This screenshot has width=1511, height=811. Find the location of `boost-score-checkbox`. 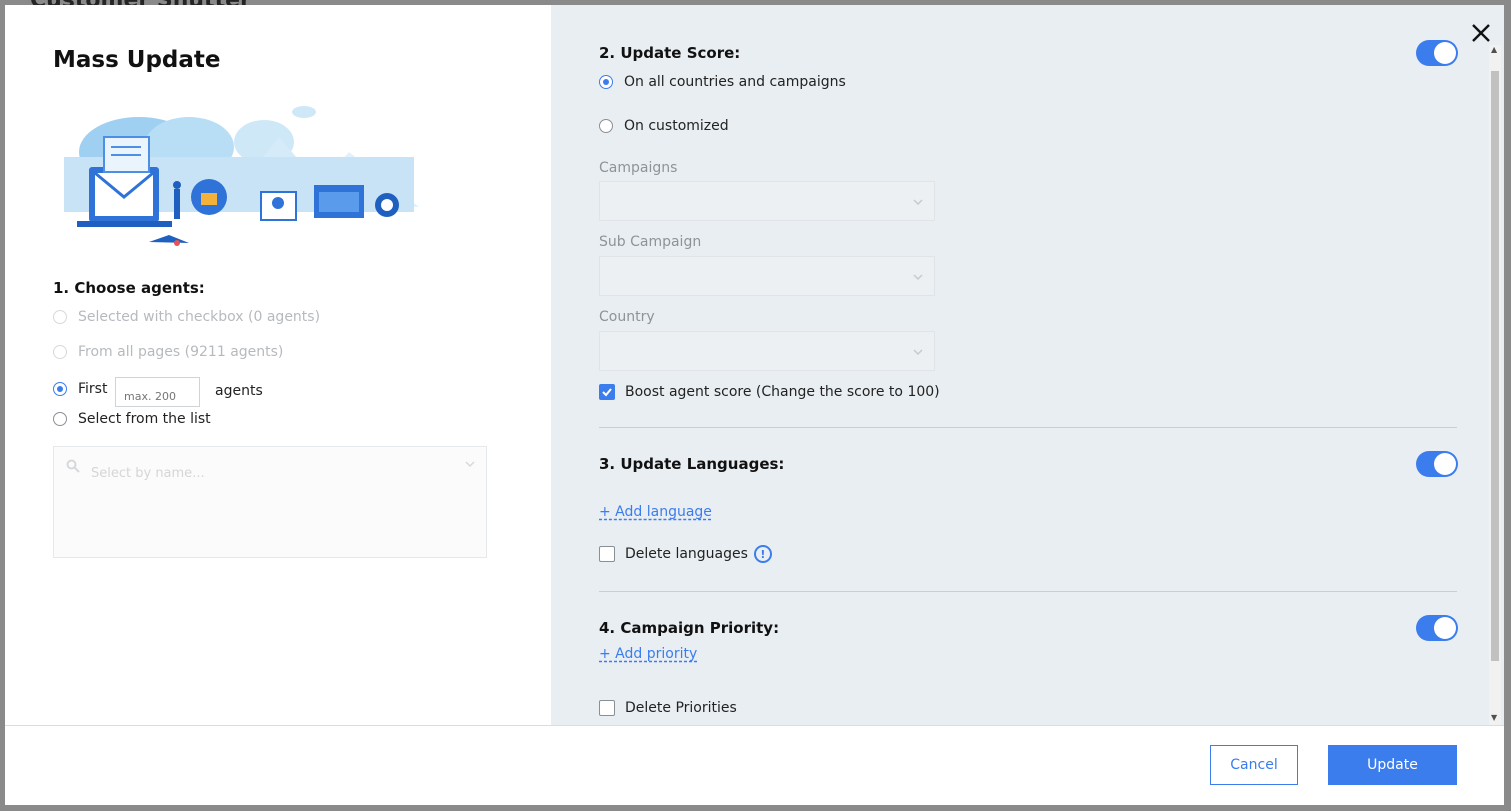

boost-score-checkbox is located at coordinates (607, 392).